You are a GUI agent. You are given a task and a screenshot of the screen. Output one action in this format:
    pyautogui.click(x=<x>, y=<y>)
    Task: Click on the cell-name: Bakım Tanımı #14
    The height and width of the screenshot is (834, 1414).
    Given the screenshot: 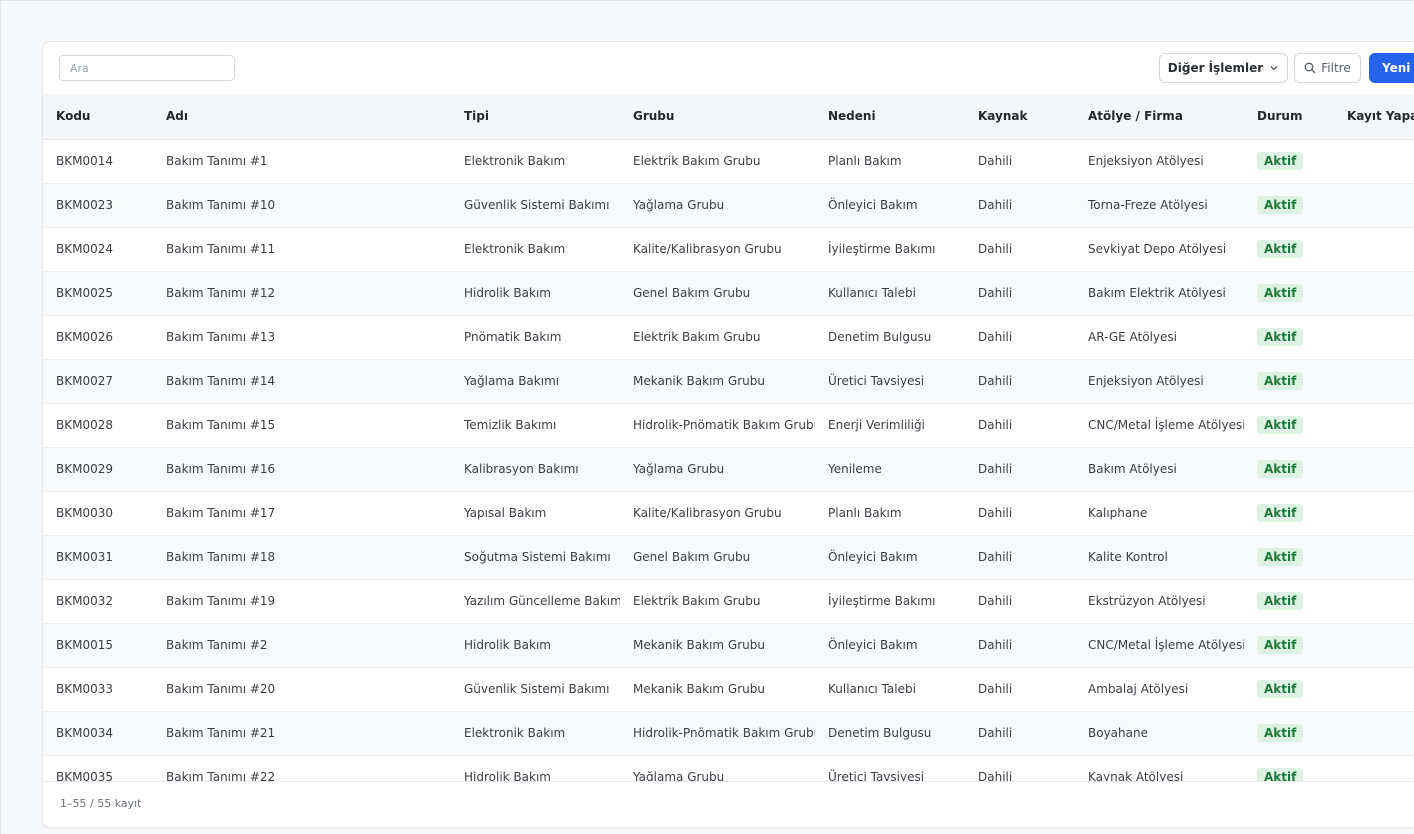 What is the action you would take?
    pyautogui.click(x=302, y=381)
    